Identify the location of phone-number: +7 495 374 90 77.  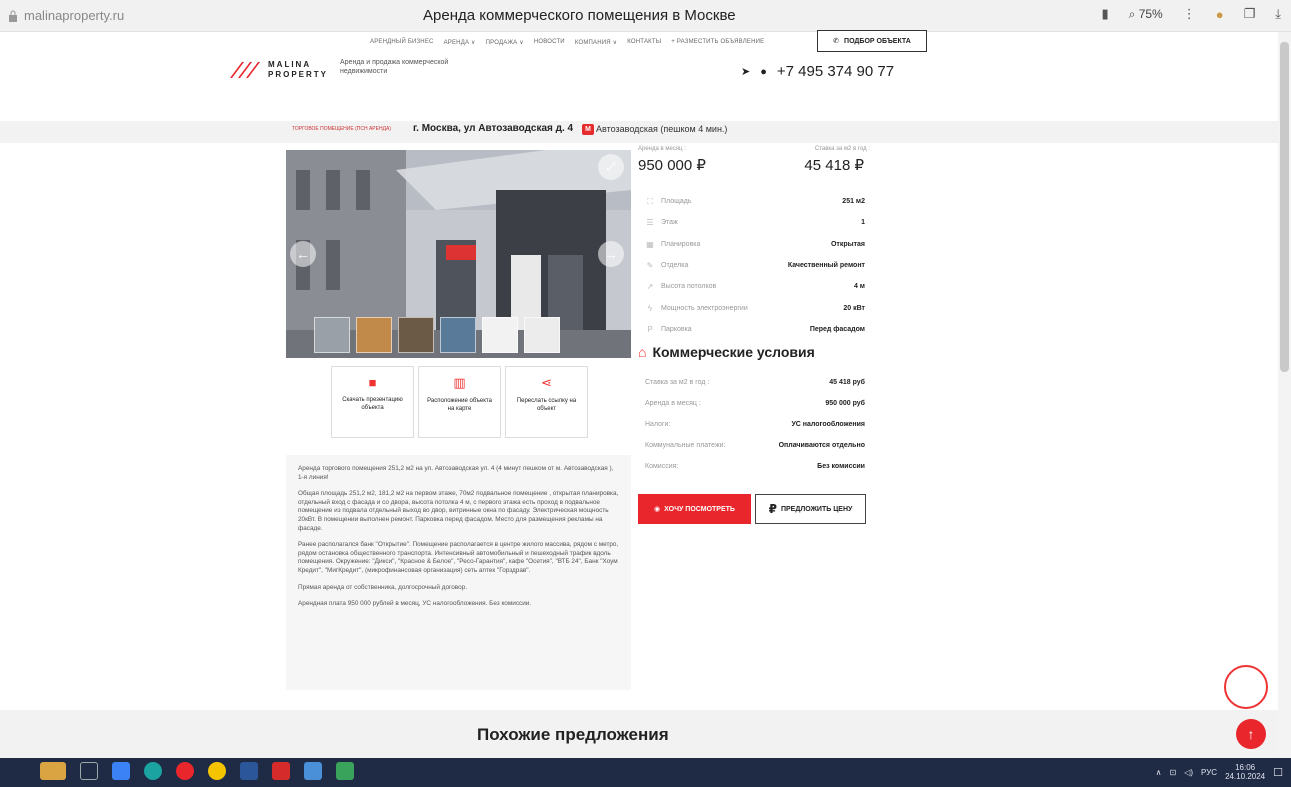
(835, 71).